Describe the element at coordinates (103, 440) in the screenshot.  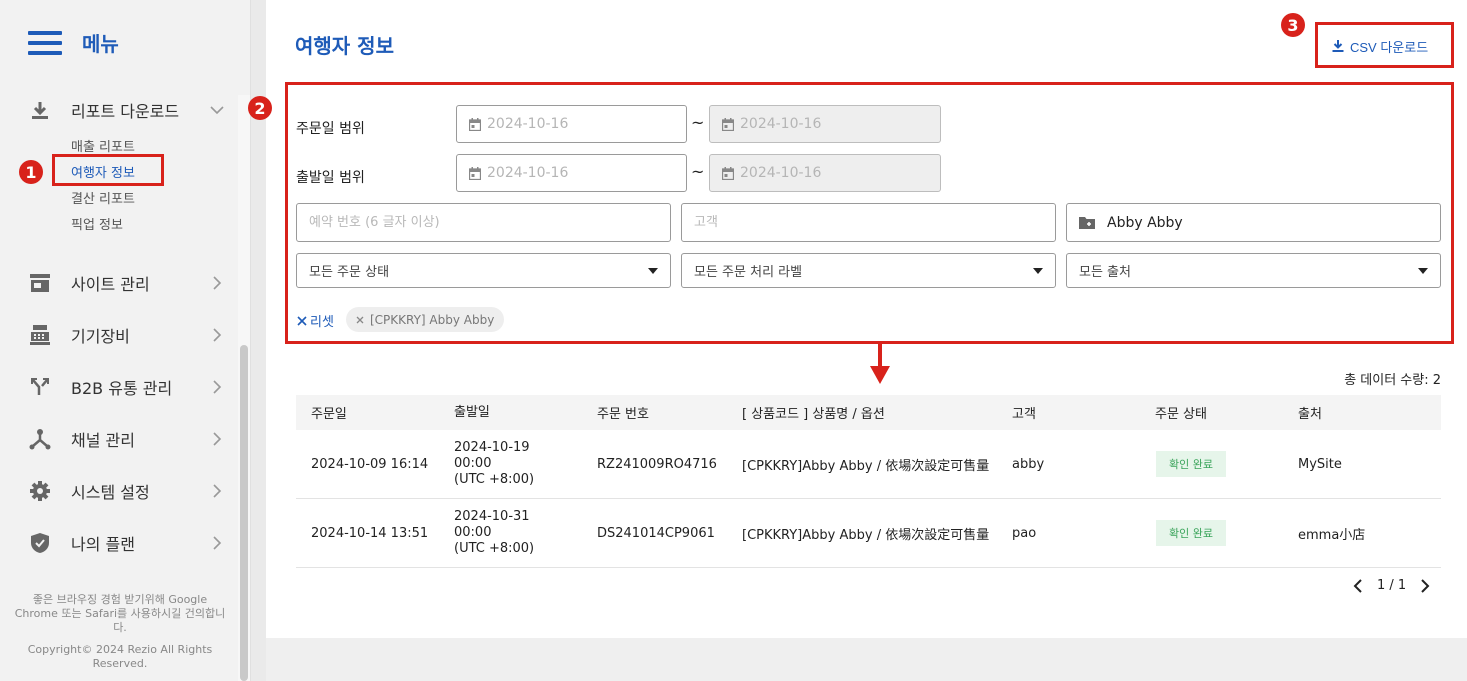
I see `sidebar-item-label: 채널 관리` at that location.